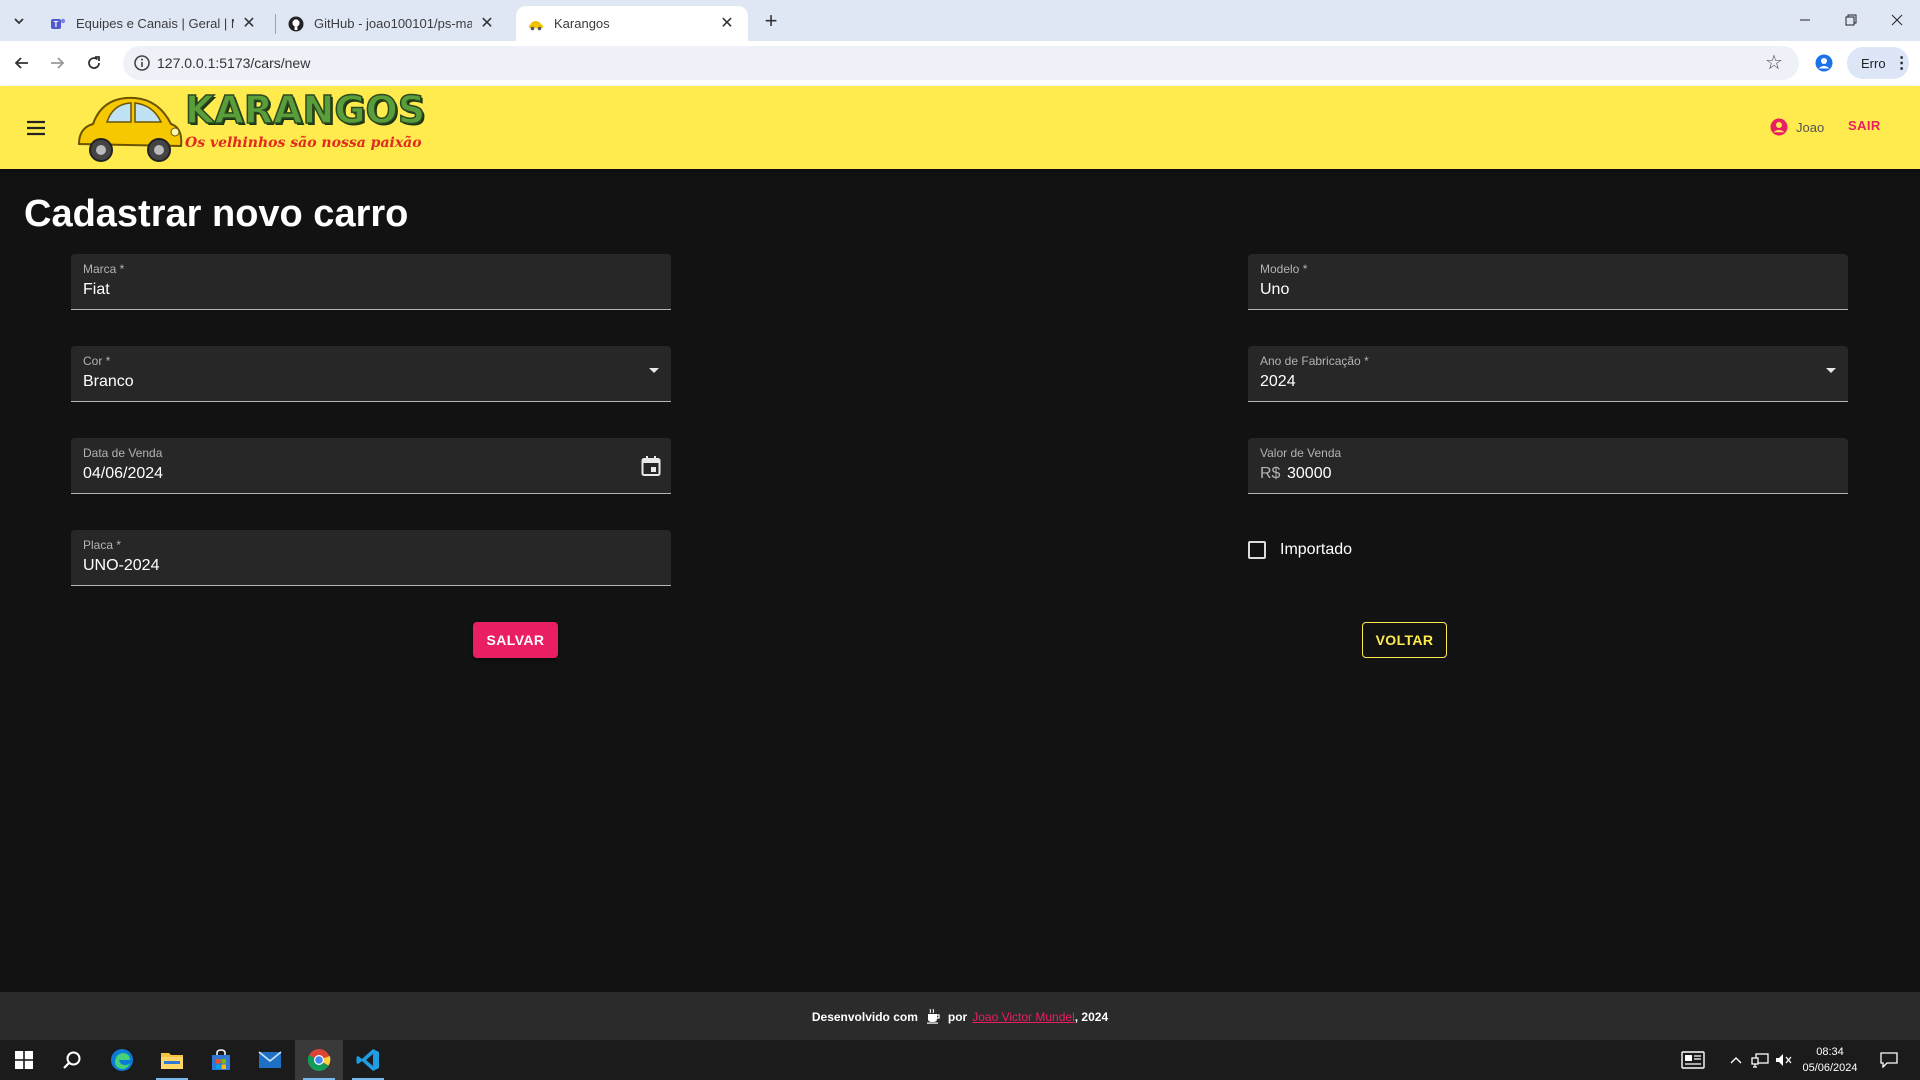  Describe the element at coordinates (1548, 374) in the screenshot. I see `year-select: Ano de Fabricação * 2024` at that location.